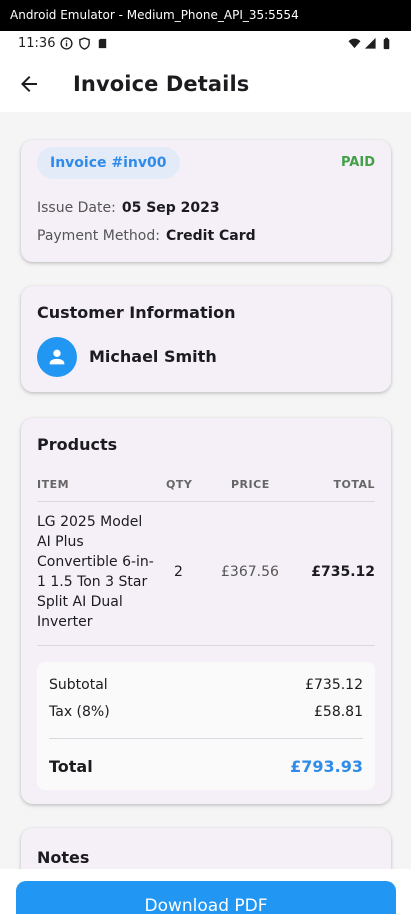  I want to click on total-value: £793.93, so click(326, 766).